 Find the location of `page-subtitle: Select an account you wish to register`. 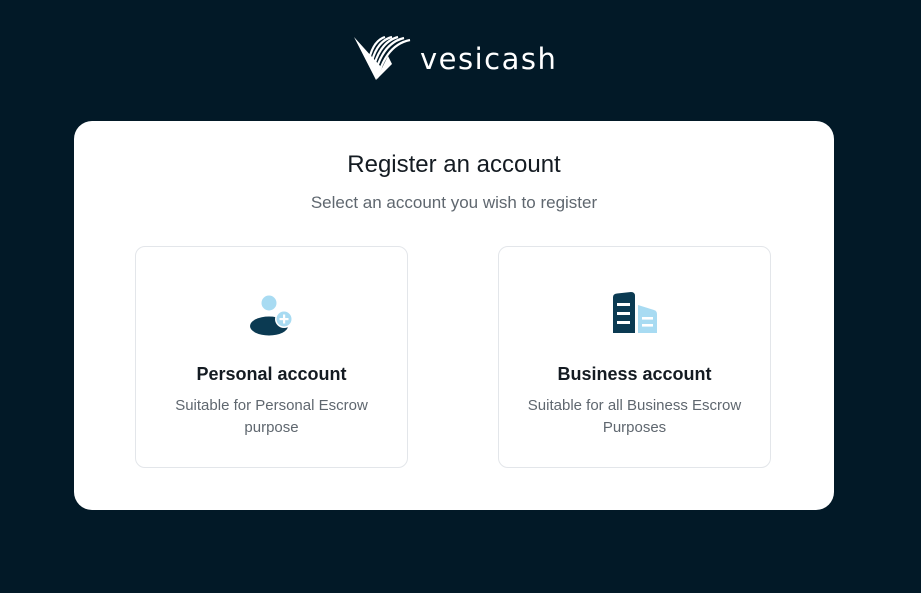

page-subtitle: Select an account you wish to register is located at coordinates (454, 202).